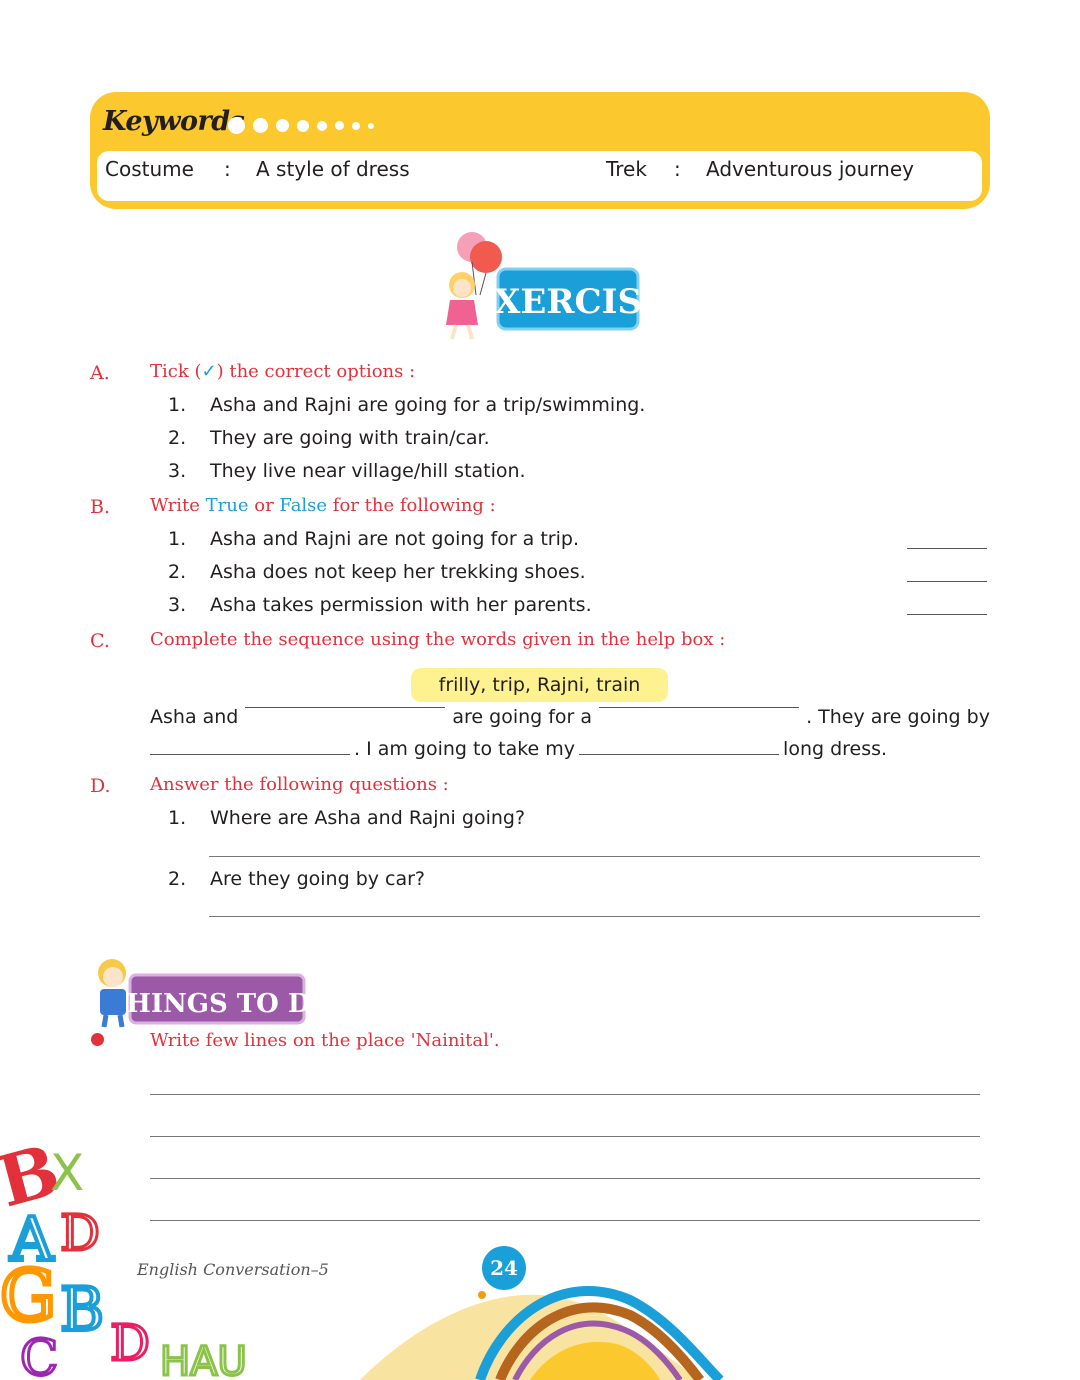  Describe the element at coordinates (394, 539) in the screenshot. I see `question-text: Asha and Rajni are not going for a trip.` at that location.